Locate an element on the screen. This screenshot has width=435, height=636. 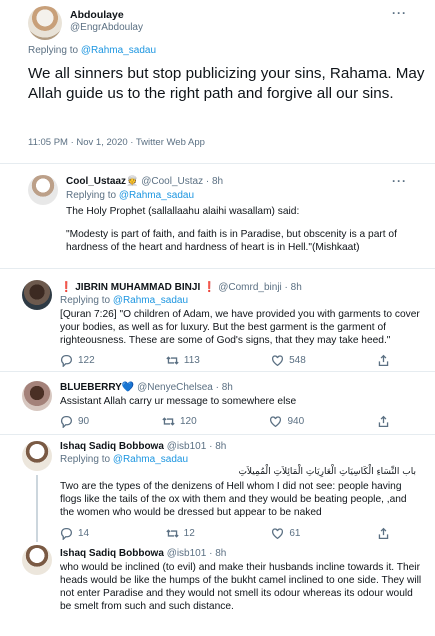
reply-handle: @Cool_Ustaz is located at coordinates (172, 181).